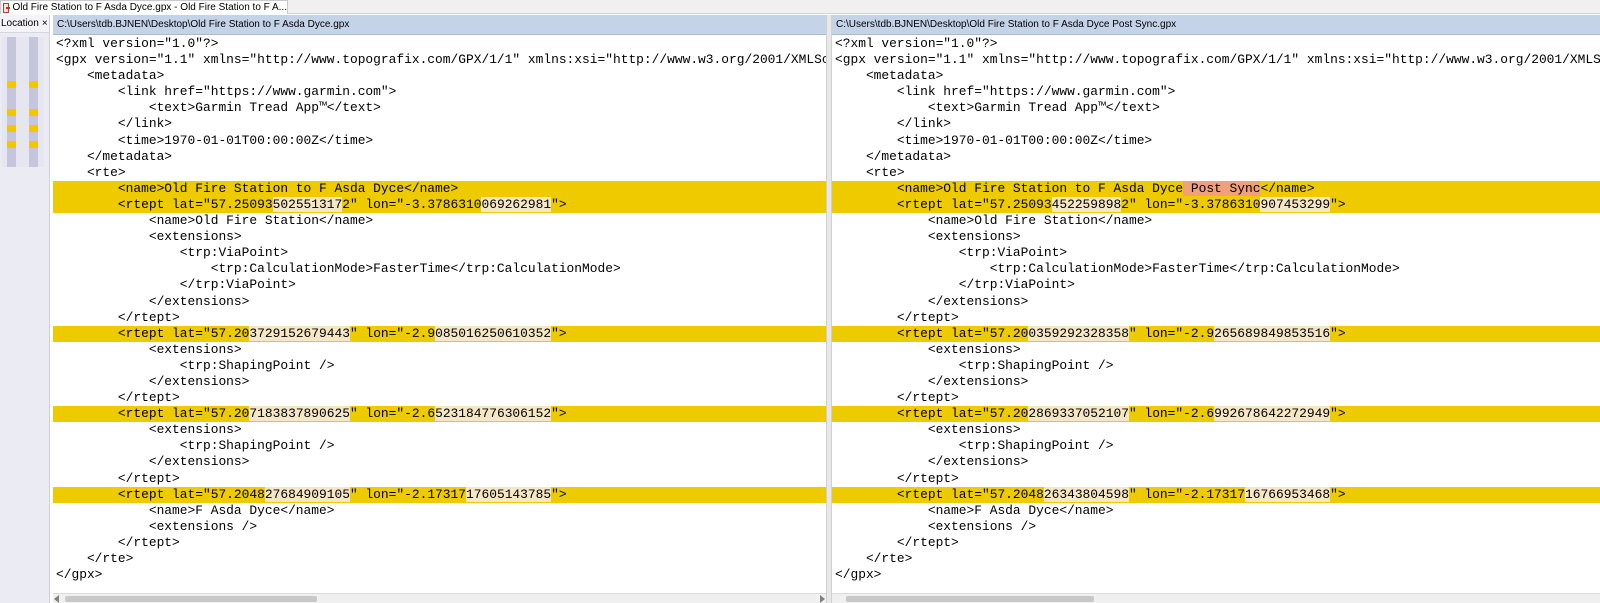 The image size is (1600, 603). Describe the element at coordinates (439, 598) in the screenshot. I see `left-horizontal-scrollbar` at that location.